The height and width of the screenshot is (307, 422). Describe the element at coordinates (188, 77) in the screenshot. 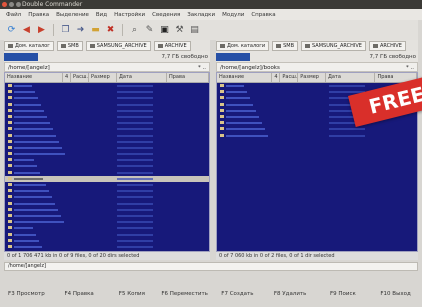

I see `col-perms: Права` at that location.